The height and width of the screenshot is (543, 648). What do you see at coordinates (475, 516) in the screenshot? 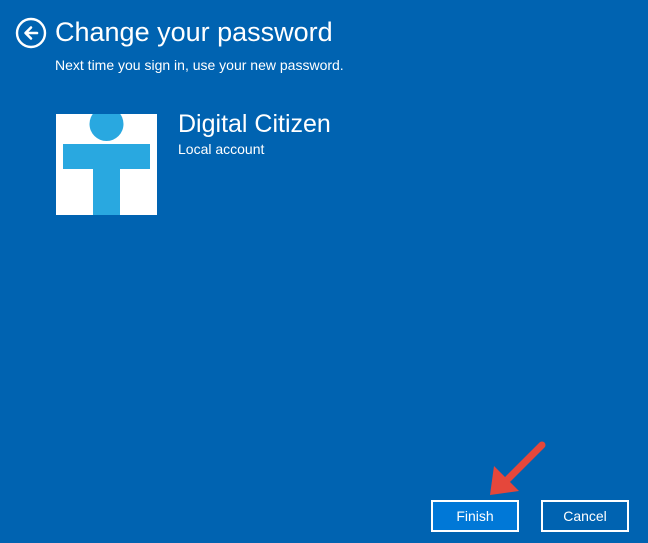
I see `finish-button: Finish` at bounding box center [475, 516].